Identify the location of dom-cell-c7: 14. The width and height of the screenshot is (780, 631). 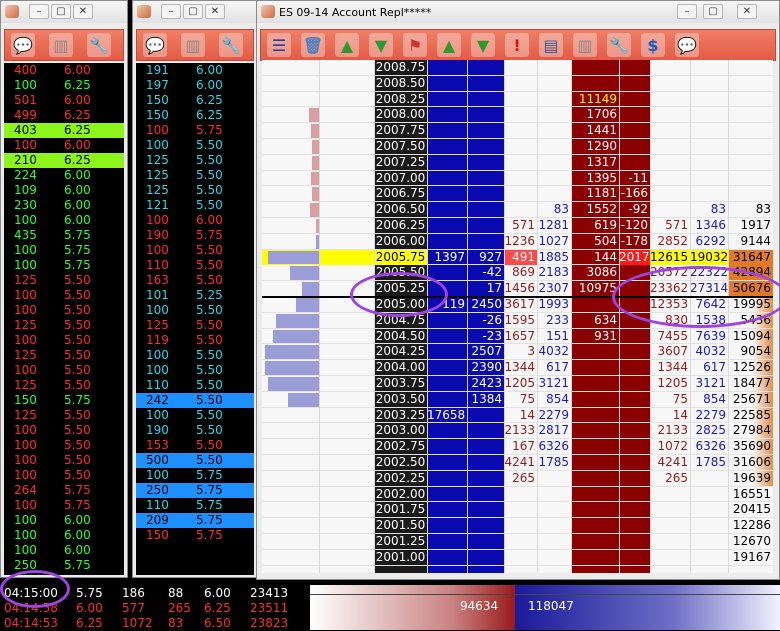
(670, 415).